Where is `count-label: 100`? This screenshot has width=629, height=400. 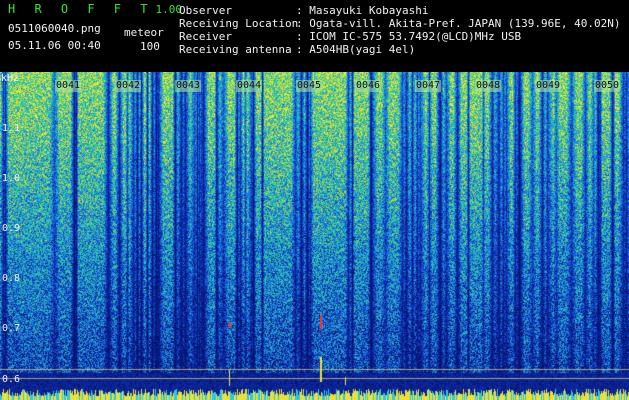 count-label: 100 is located at coordinates (150, 46).